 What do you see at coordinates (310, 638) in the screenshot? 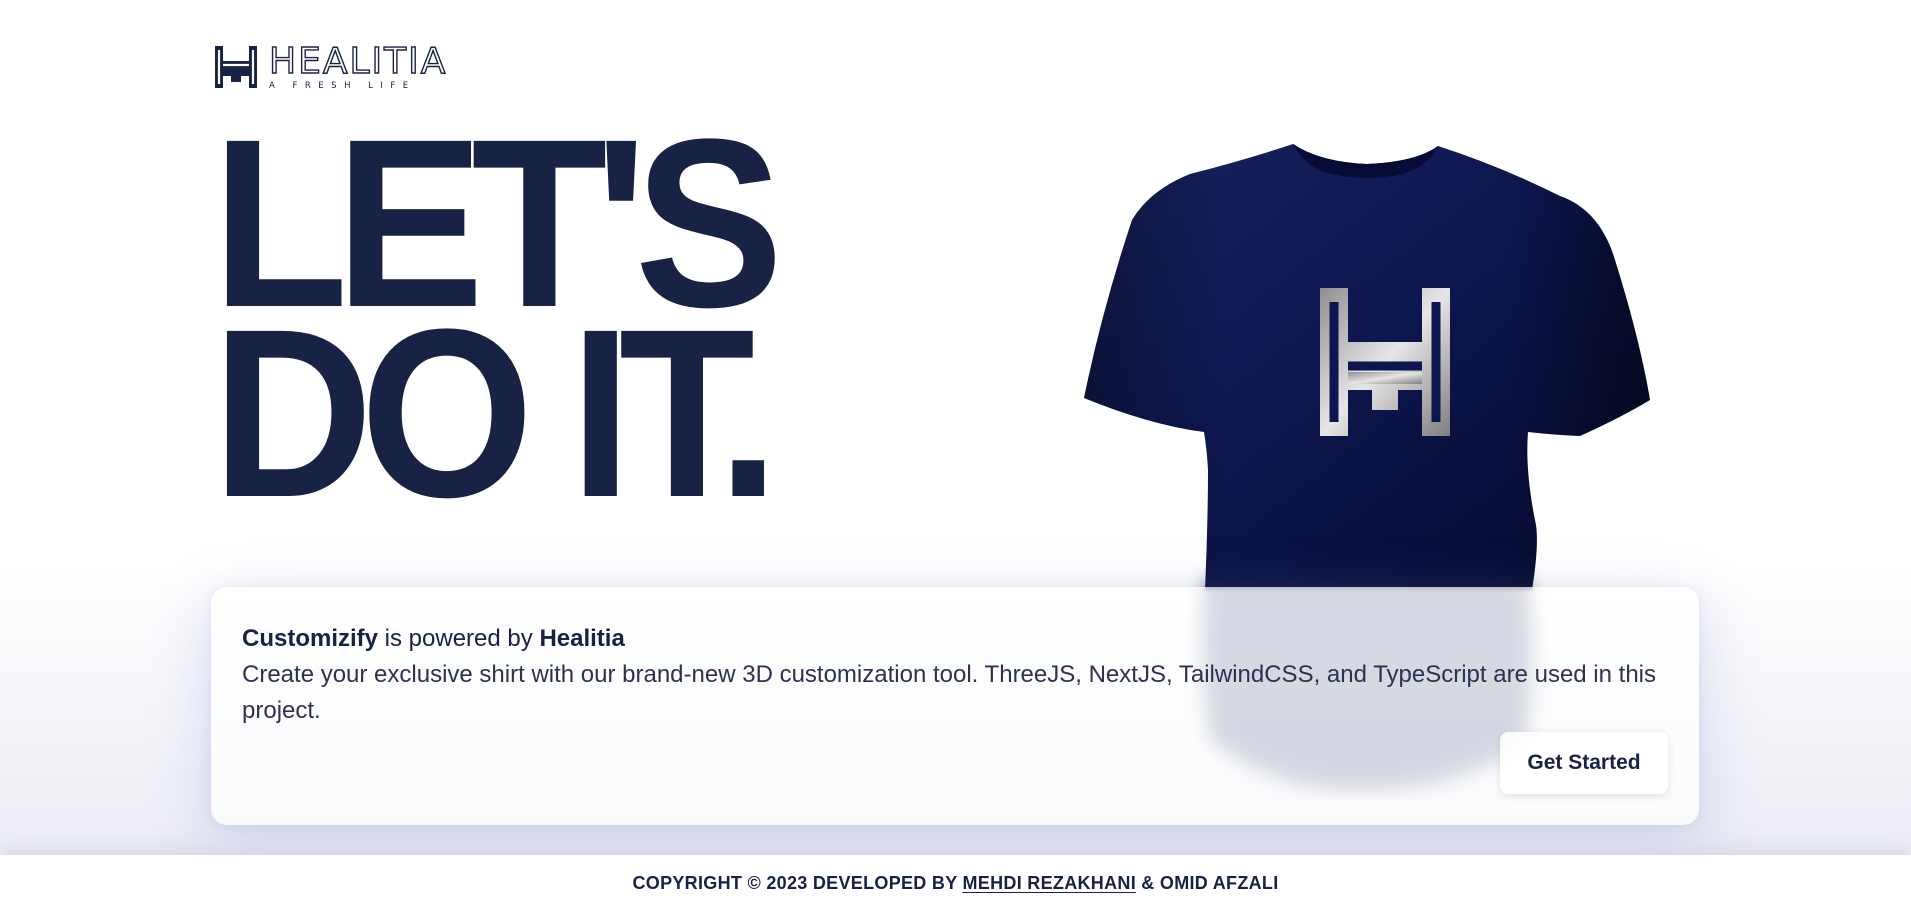
I see `product-name: Customizify` at bounding box center [310, 638].